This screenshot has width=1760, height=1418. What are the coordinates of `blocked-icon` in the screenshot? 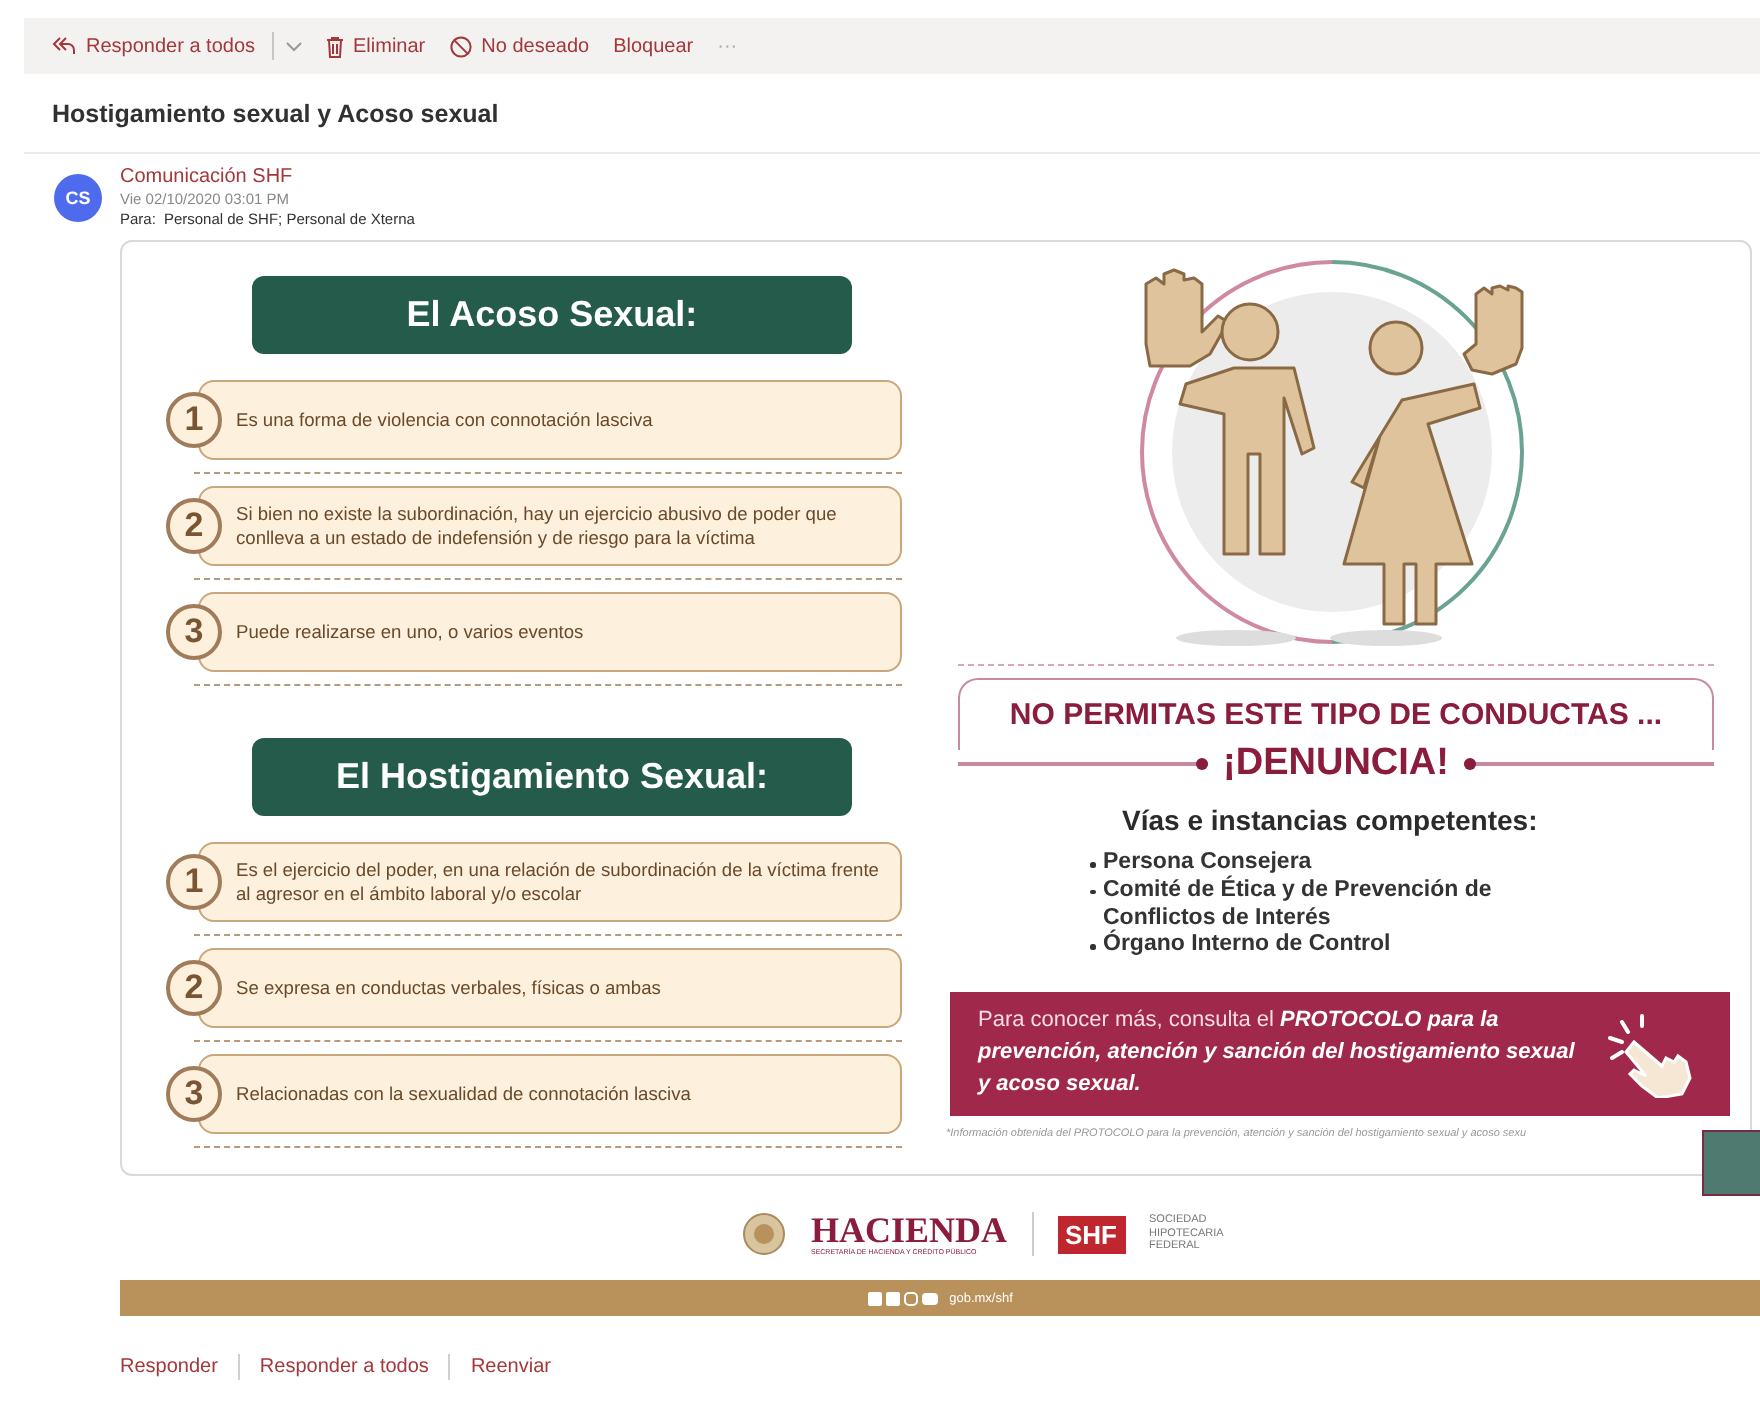 It's located at (460, 46).